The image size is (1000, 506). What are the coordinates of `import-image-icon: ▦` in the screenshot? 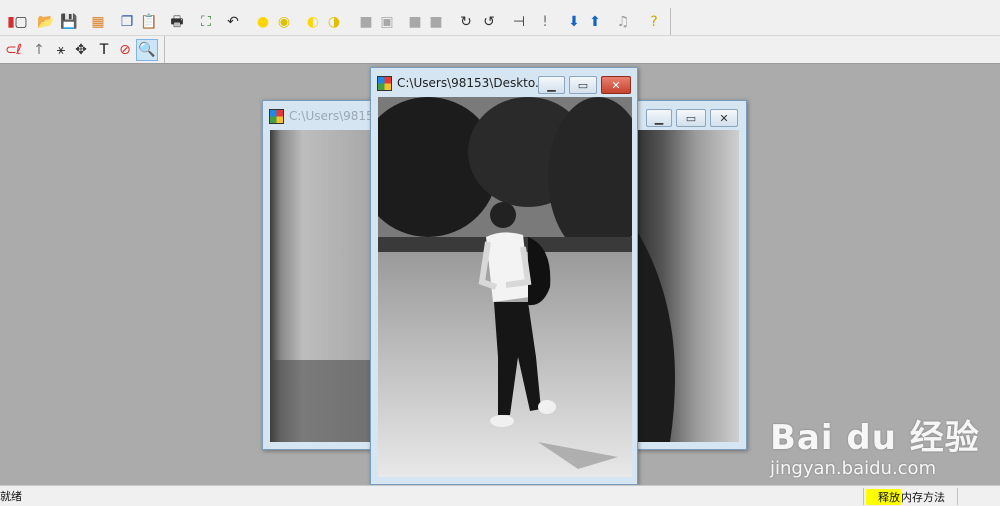 It's located at (98, 22).